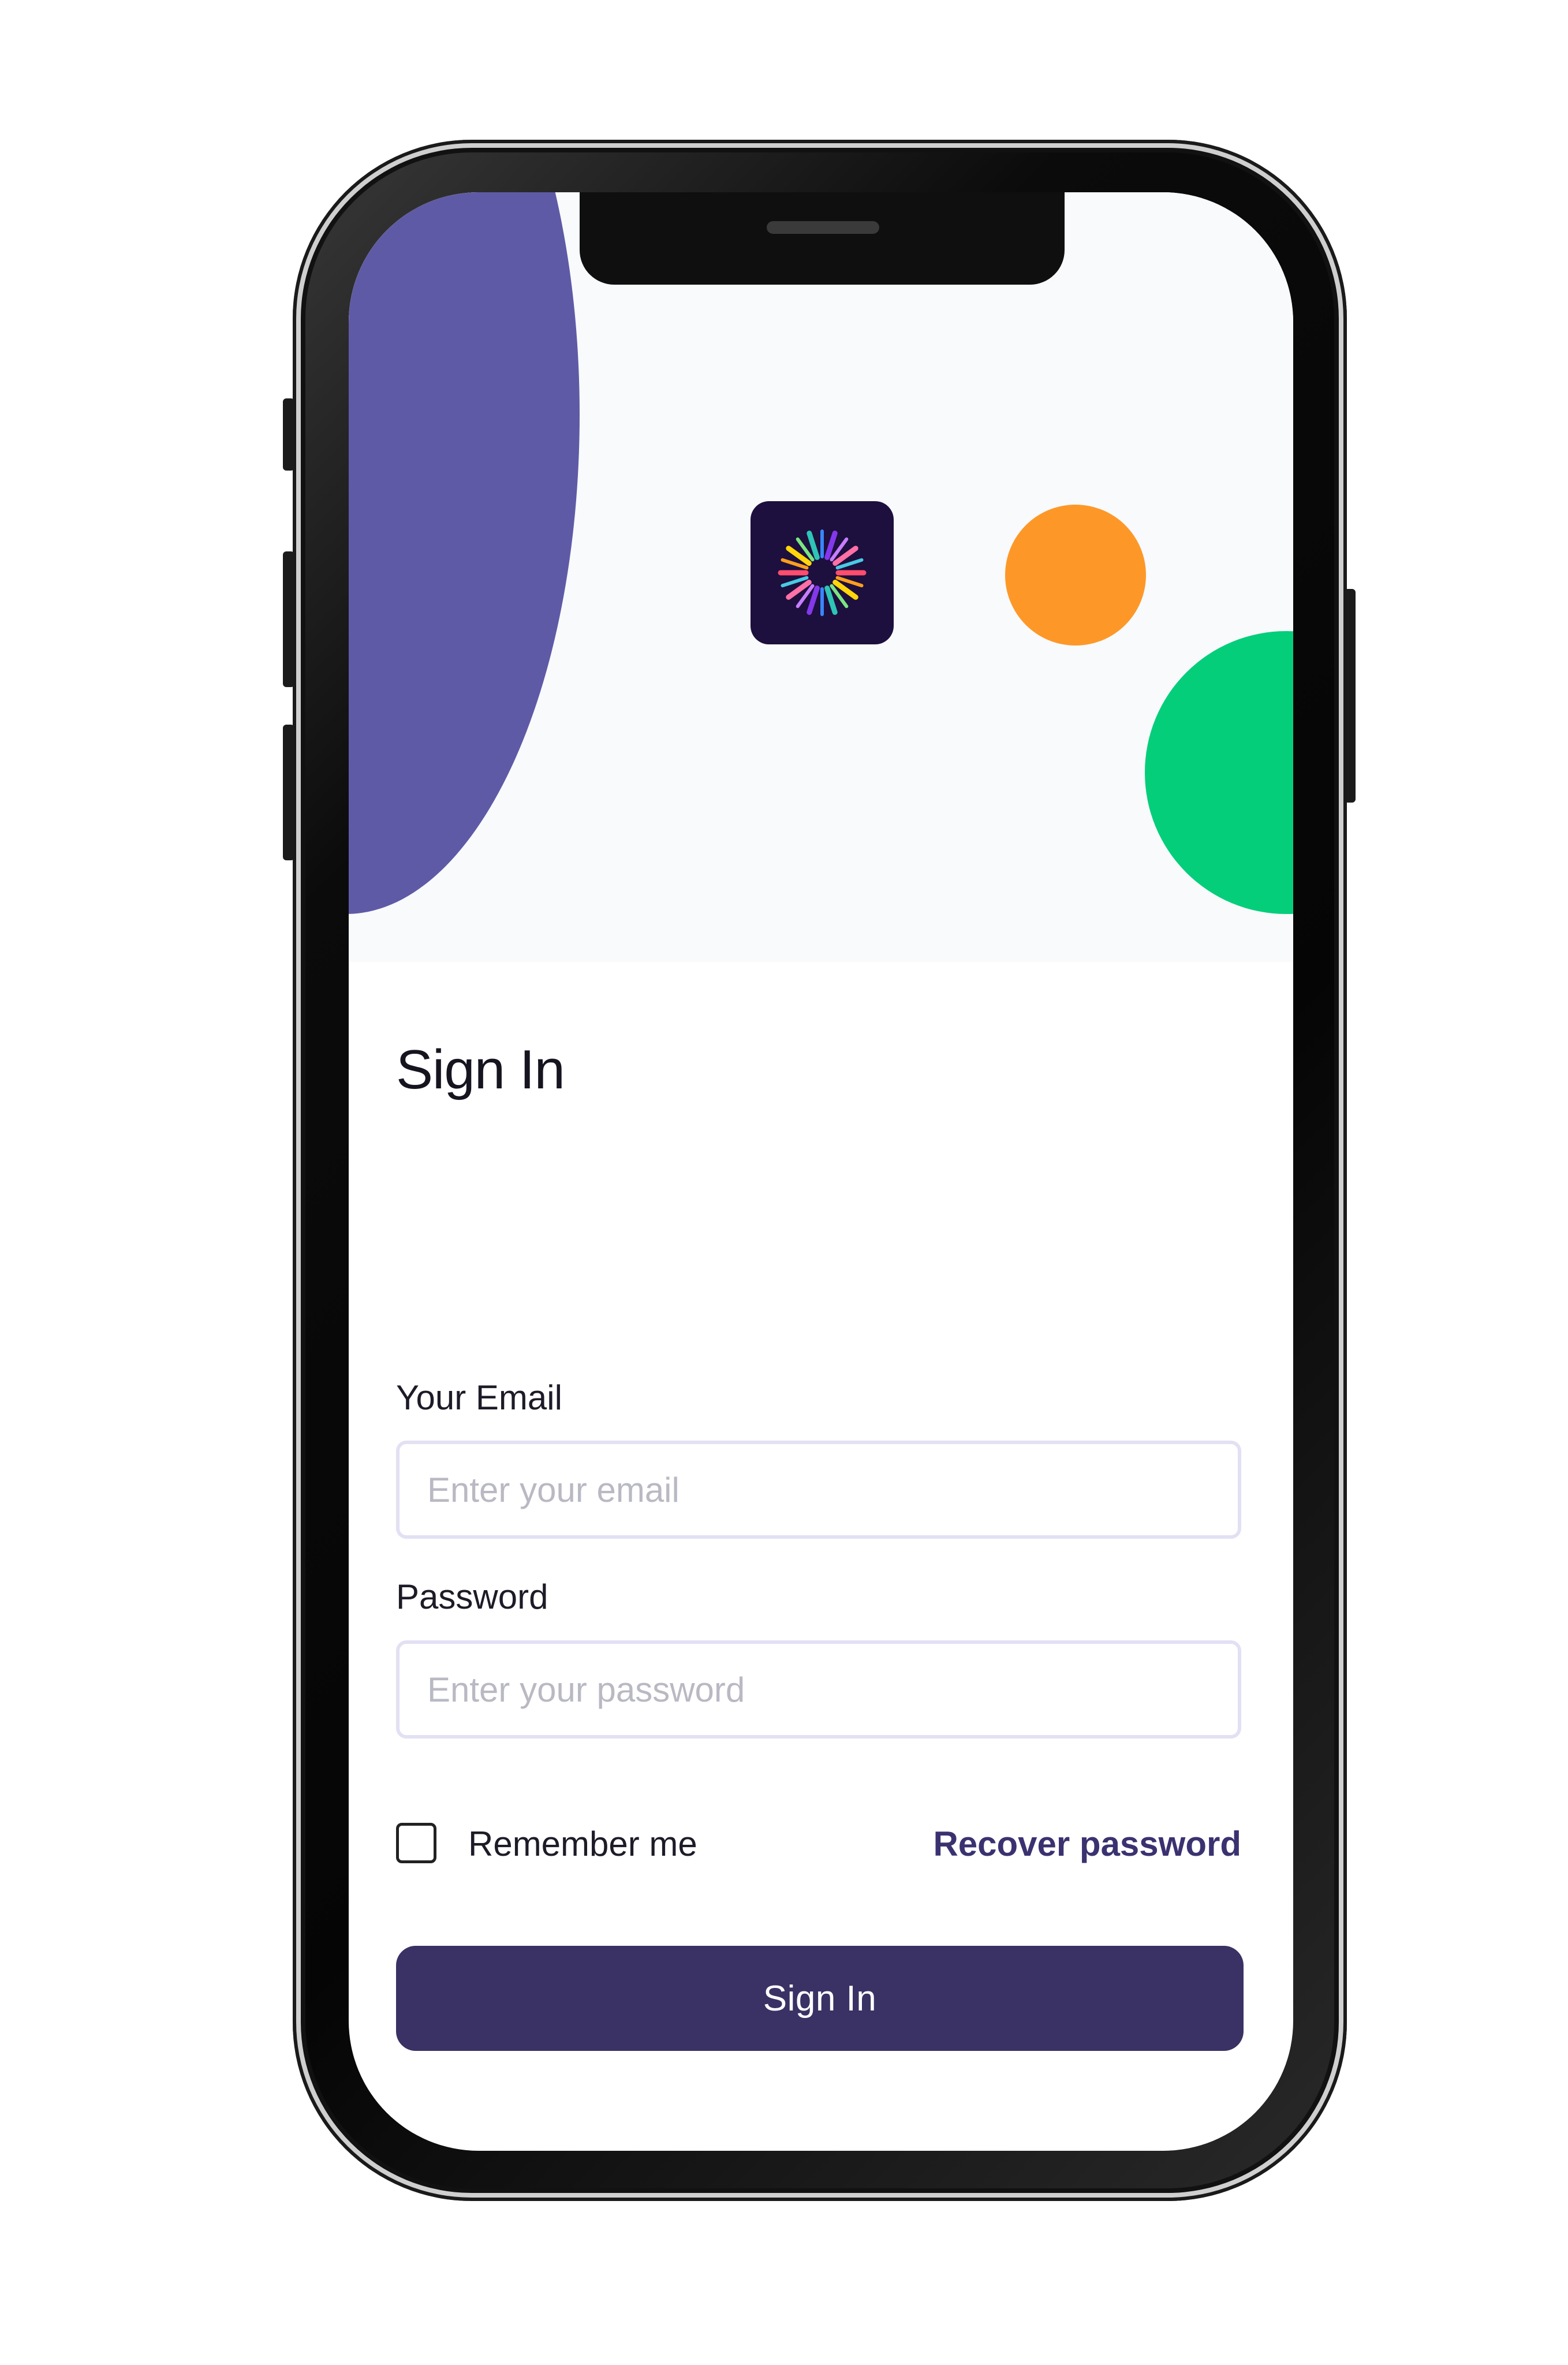  What do you see at coordinates (464, 553) in the screenshot?
I see `decorative-purple-circle` at bounding box center [464, 553].